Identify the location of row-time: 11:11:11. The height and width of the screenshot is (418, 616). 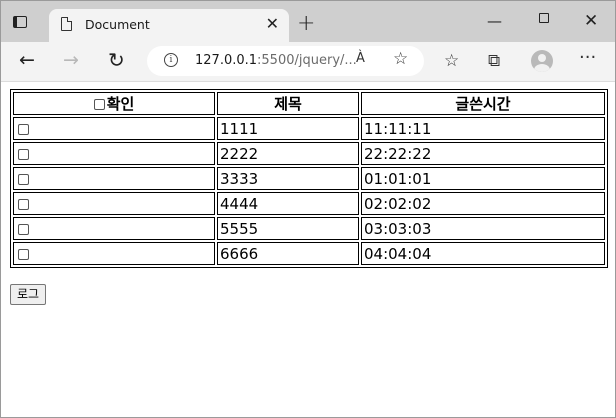
(483, 128).